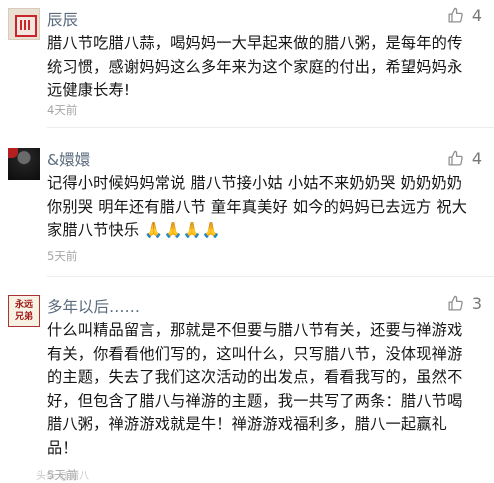  Describe the element at coordinates (464, 303) in the screenshot. I see `like-button: 3` at that location.